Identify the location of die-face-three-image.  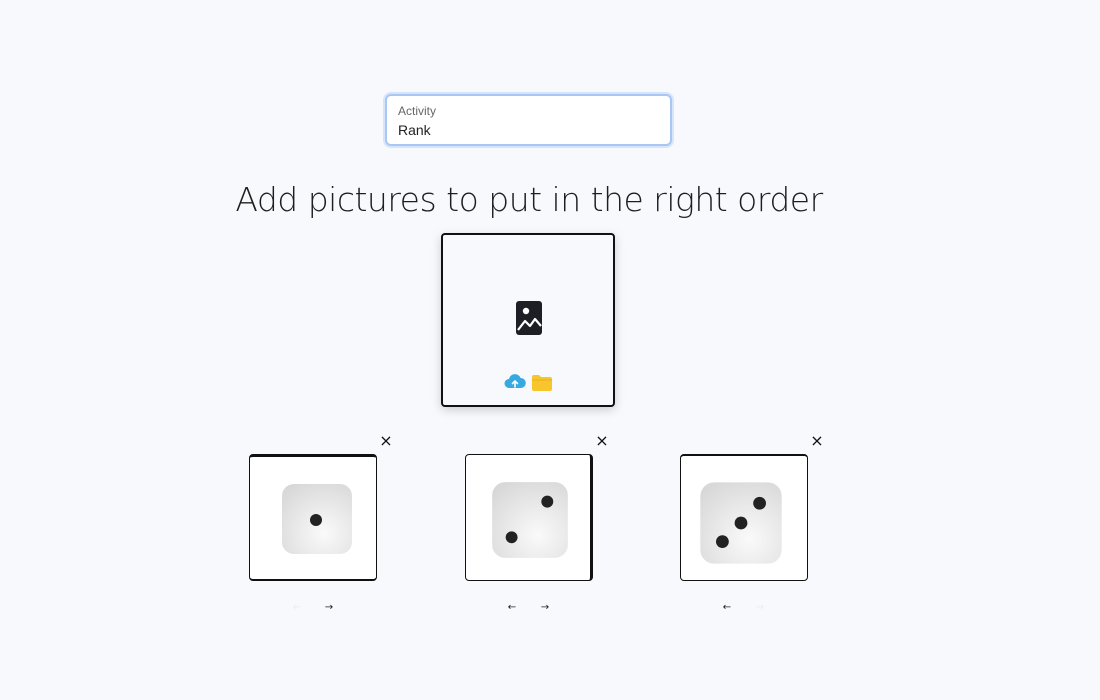
(741, 523).